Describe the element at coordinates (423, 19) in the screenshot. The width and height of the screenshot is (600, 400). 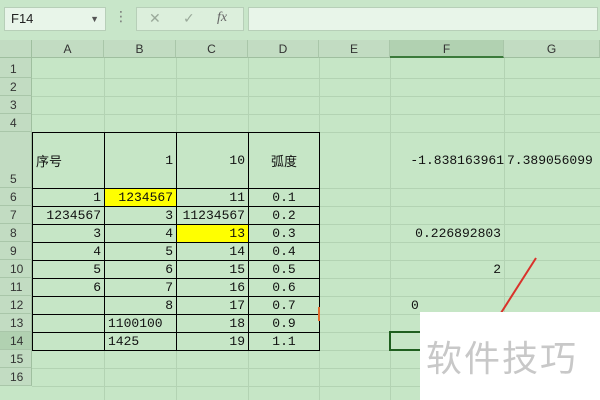
I see `formula-input` at that location.